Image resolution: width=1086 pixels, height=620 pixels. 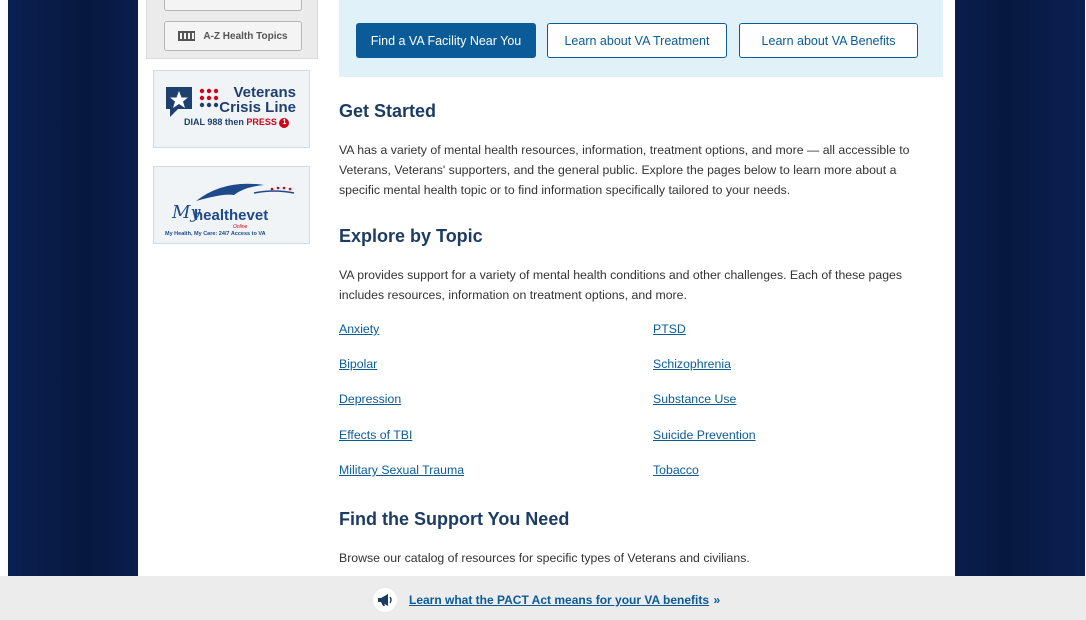 What do you see at coordinates (358, 364) in the screenshot?
I see `topic-link-bipolar: Bipolar` at bounding box center [358, 364].